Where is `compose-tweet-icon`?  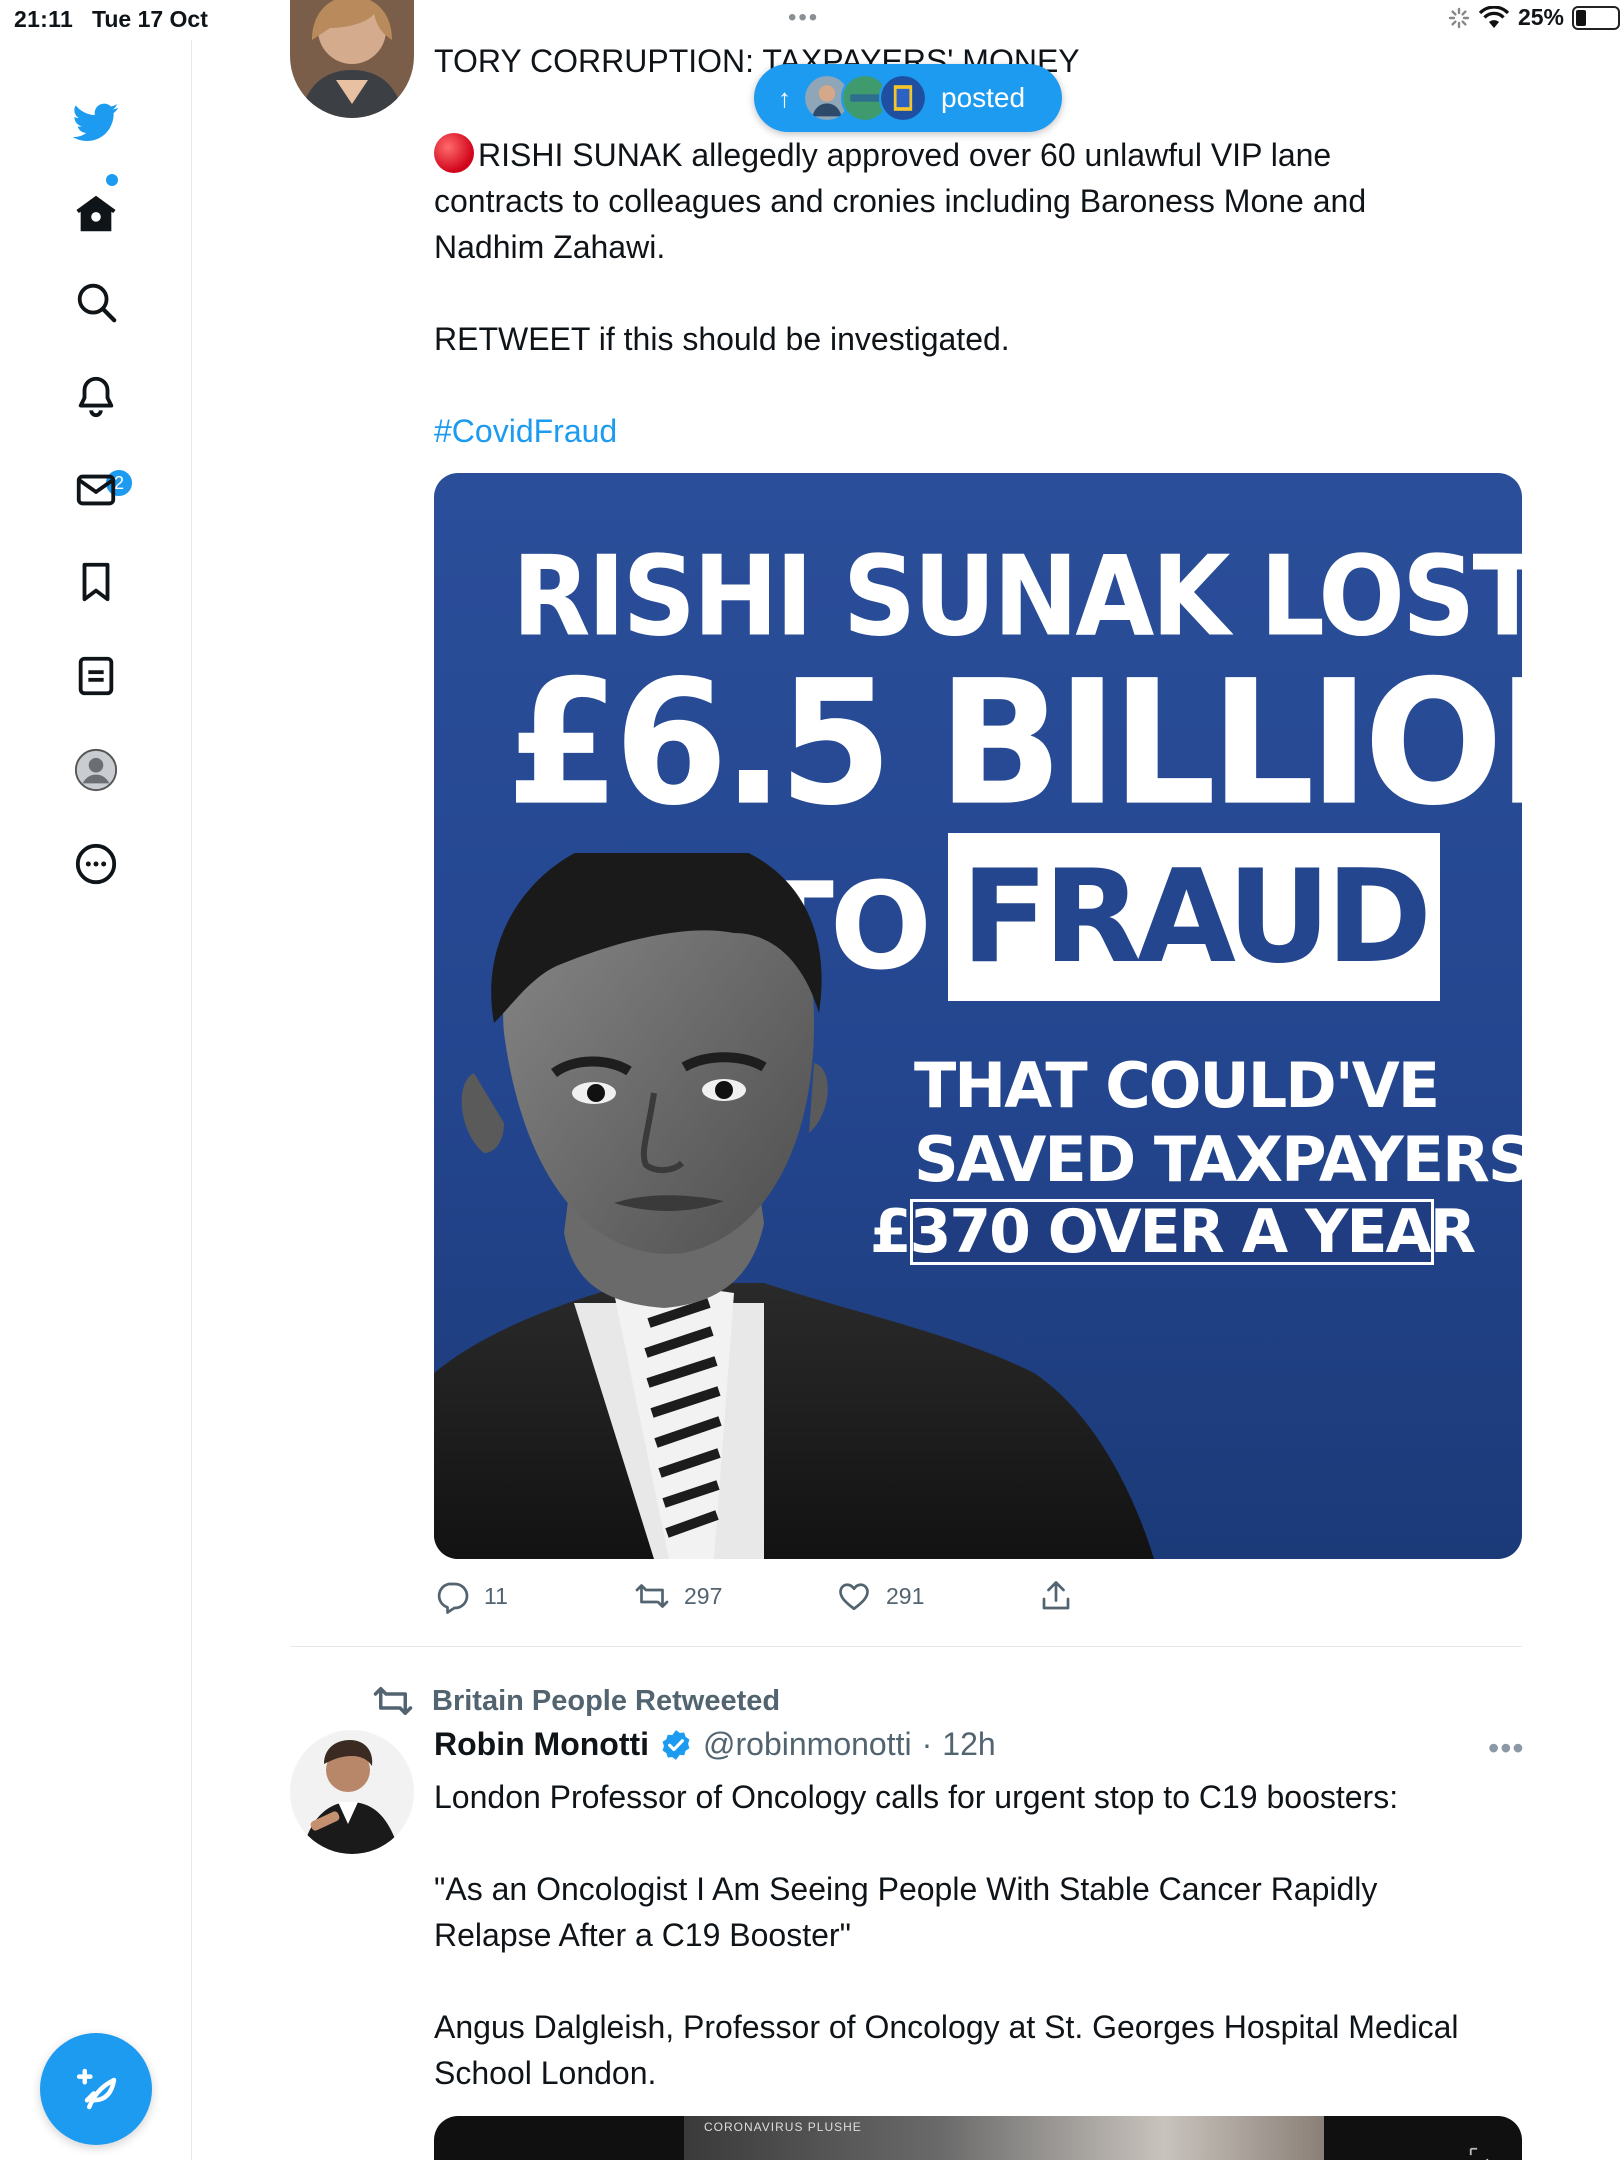 compose-tweet-icon is located at coordinates (96, 2089).